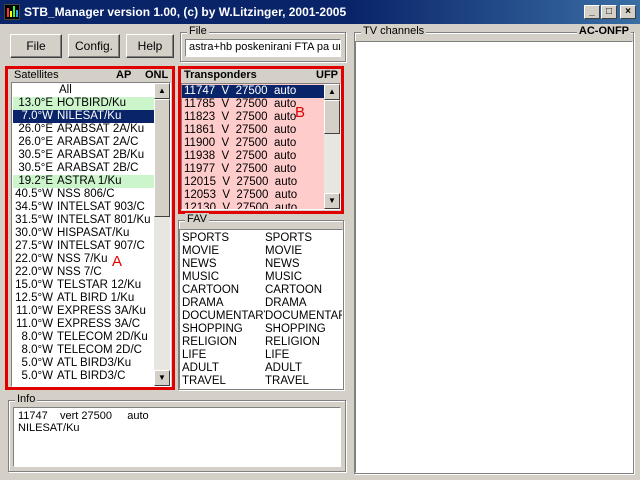 The image size is (640, 480). Describe the element at coordinates (220, 75) in the screenshot. I see `transponders-label: Transponders` at that location.